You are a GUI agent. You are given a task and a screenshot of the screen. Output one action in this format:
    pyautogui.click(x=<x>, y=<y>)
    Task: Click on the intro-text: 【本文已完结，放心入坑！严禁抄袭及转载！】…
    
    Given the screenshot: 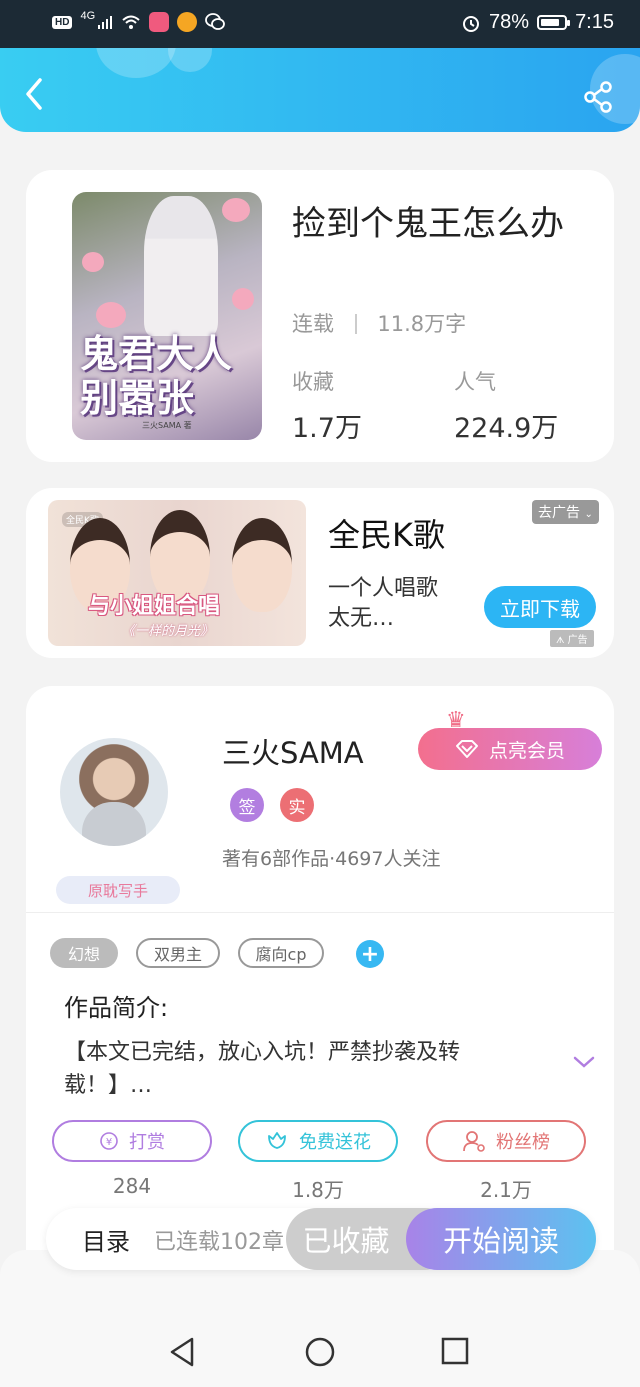 What is the action you would take?
    pyautogui.click(x=262, y=1069)
    